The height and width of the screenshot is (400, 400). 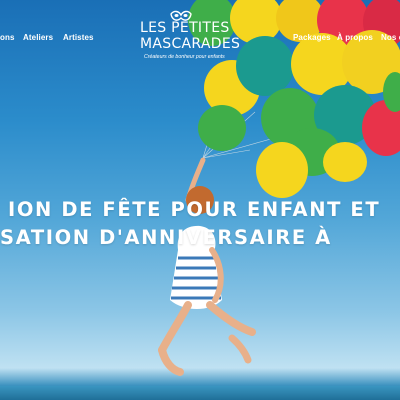 I want to click on logo-text-line1: LES PETITES, so click(x=185, y=28).